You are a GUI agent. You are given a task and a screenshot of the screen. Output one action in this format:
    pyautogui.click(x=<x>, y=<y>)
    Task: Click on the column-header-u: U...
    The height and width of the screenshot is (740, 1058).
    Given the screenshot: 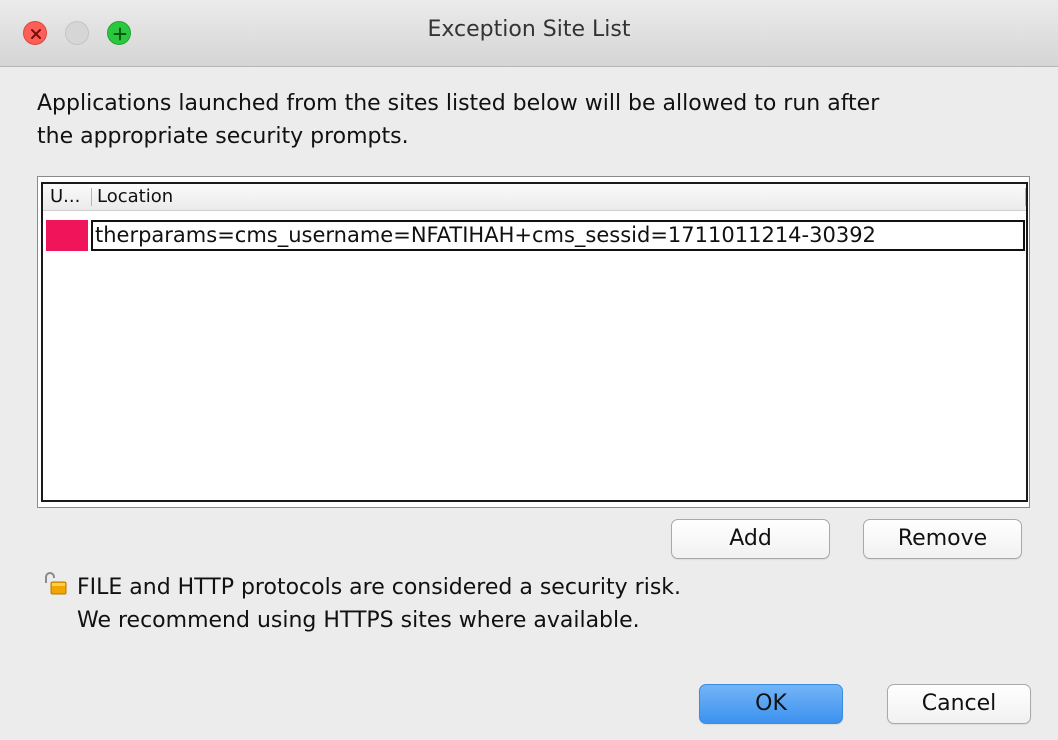 What is the action you would take?
    pyautogui.click(x=70, y=197)
    